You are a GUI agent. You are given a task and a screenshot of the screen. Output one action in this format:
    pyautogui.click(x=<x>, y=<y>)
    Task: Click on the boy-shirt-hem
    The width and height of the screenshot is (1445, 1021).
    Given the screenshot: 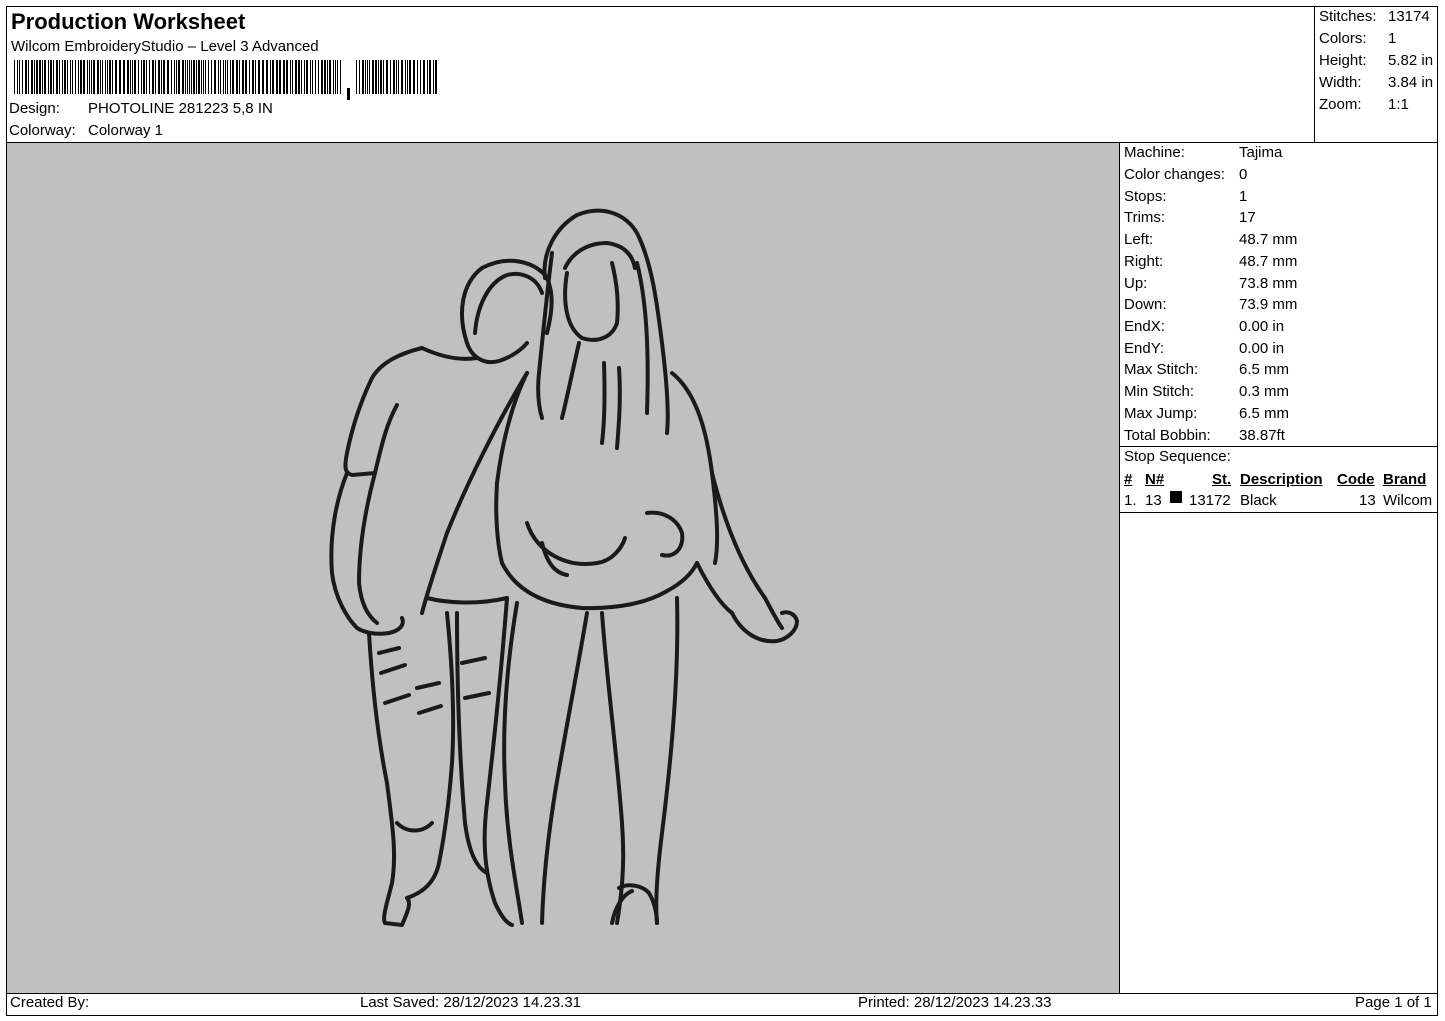 What is the action you would take?
    pyautogui.click(x=467, y=600)
    